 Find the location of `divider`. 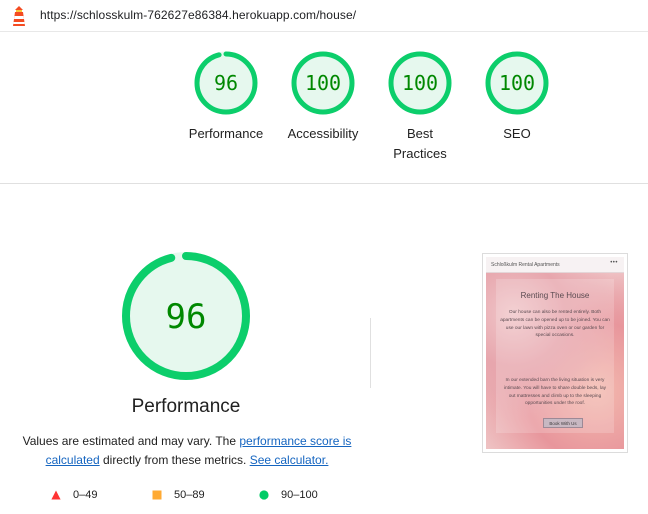

divider is located at coordinates (370, 353).